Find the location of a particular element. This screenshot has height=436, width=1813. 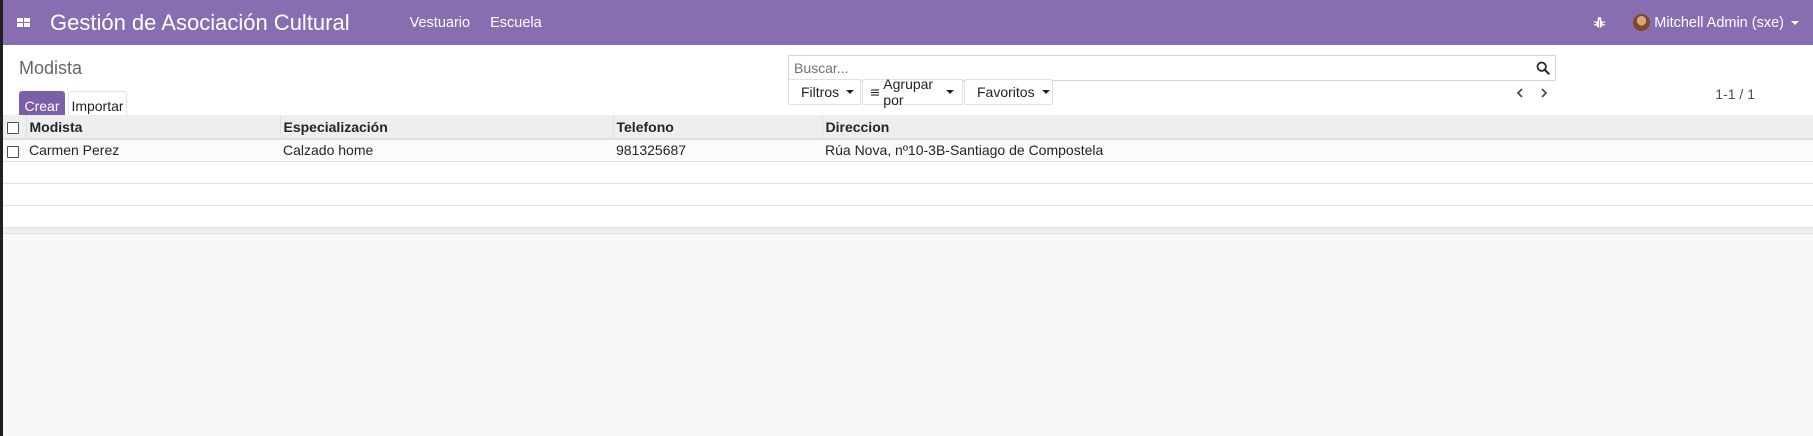

row-select-cell is located at coordinates (14, 150).